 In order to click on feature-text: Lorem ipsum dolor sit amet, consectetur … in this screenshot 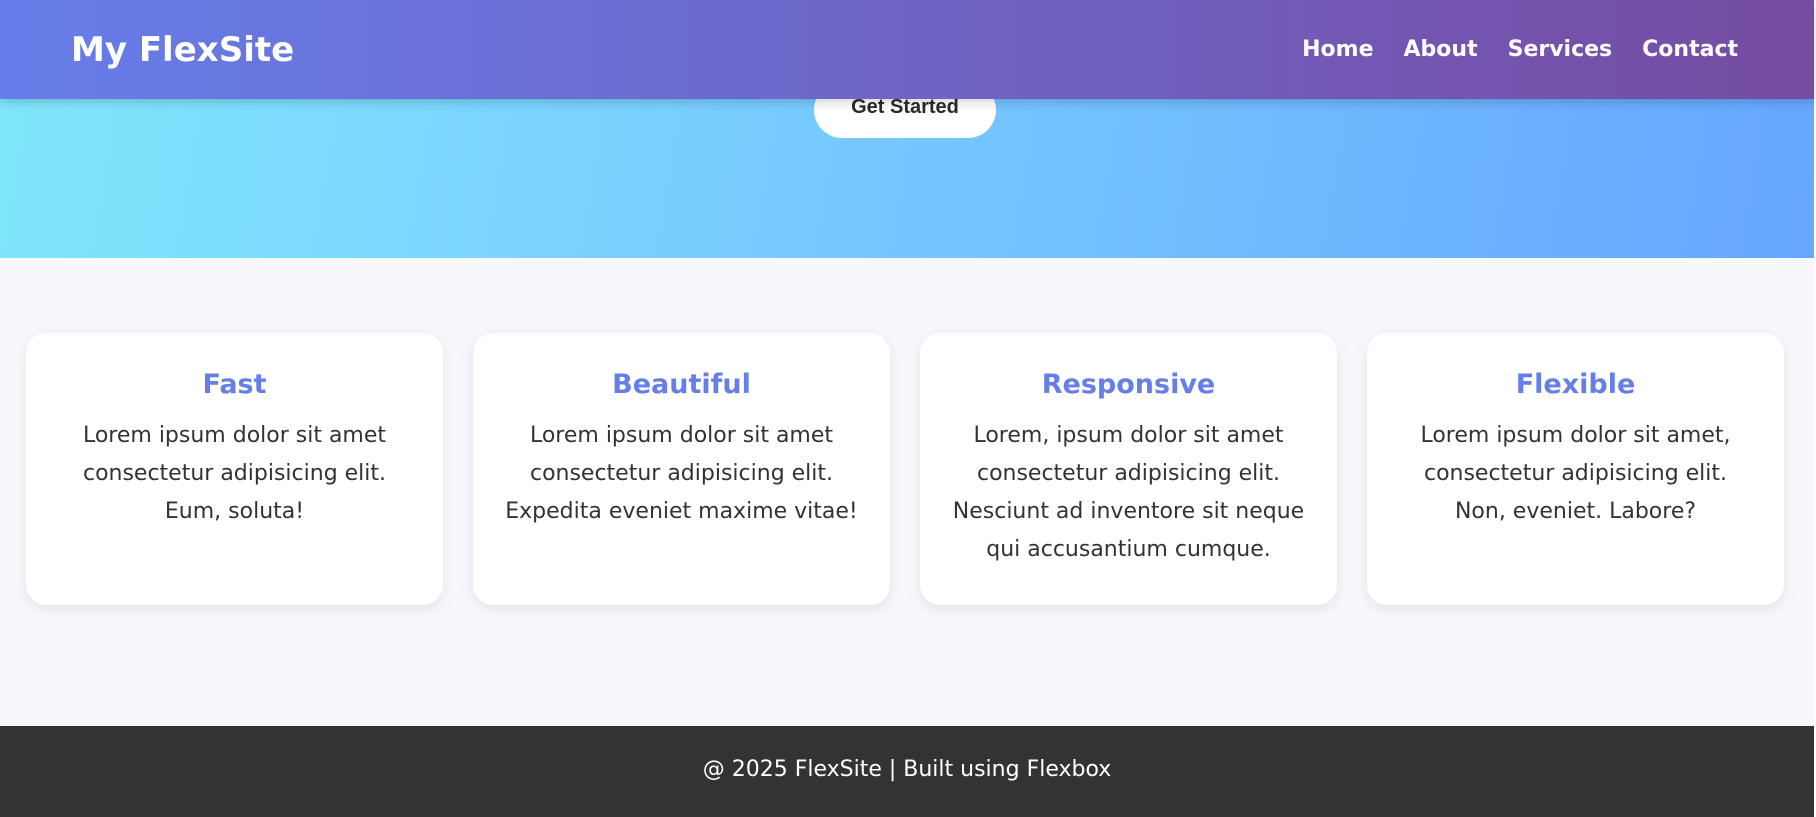, I will do `click(1575, 474)`.